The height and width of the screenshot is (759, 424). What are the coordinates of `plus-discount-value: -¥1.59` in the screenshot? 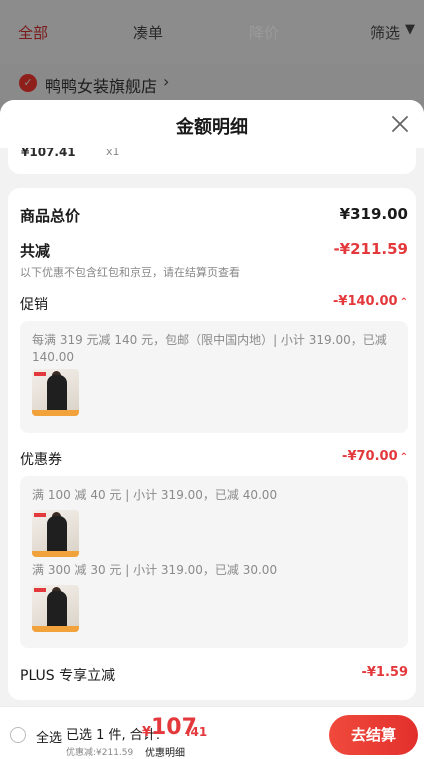 It's located at (384, 672).